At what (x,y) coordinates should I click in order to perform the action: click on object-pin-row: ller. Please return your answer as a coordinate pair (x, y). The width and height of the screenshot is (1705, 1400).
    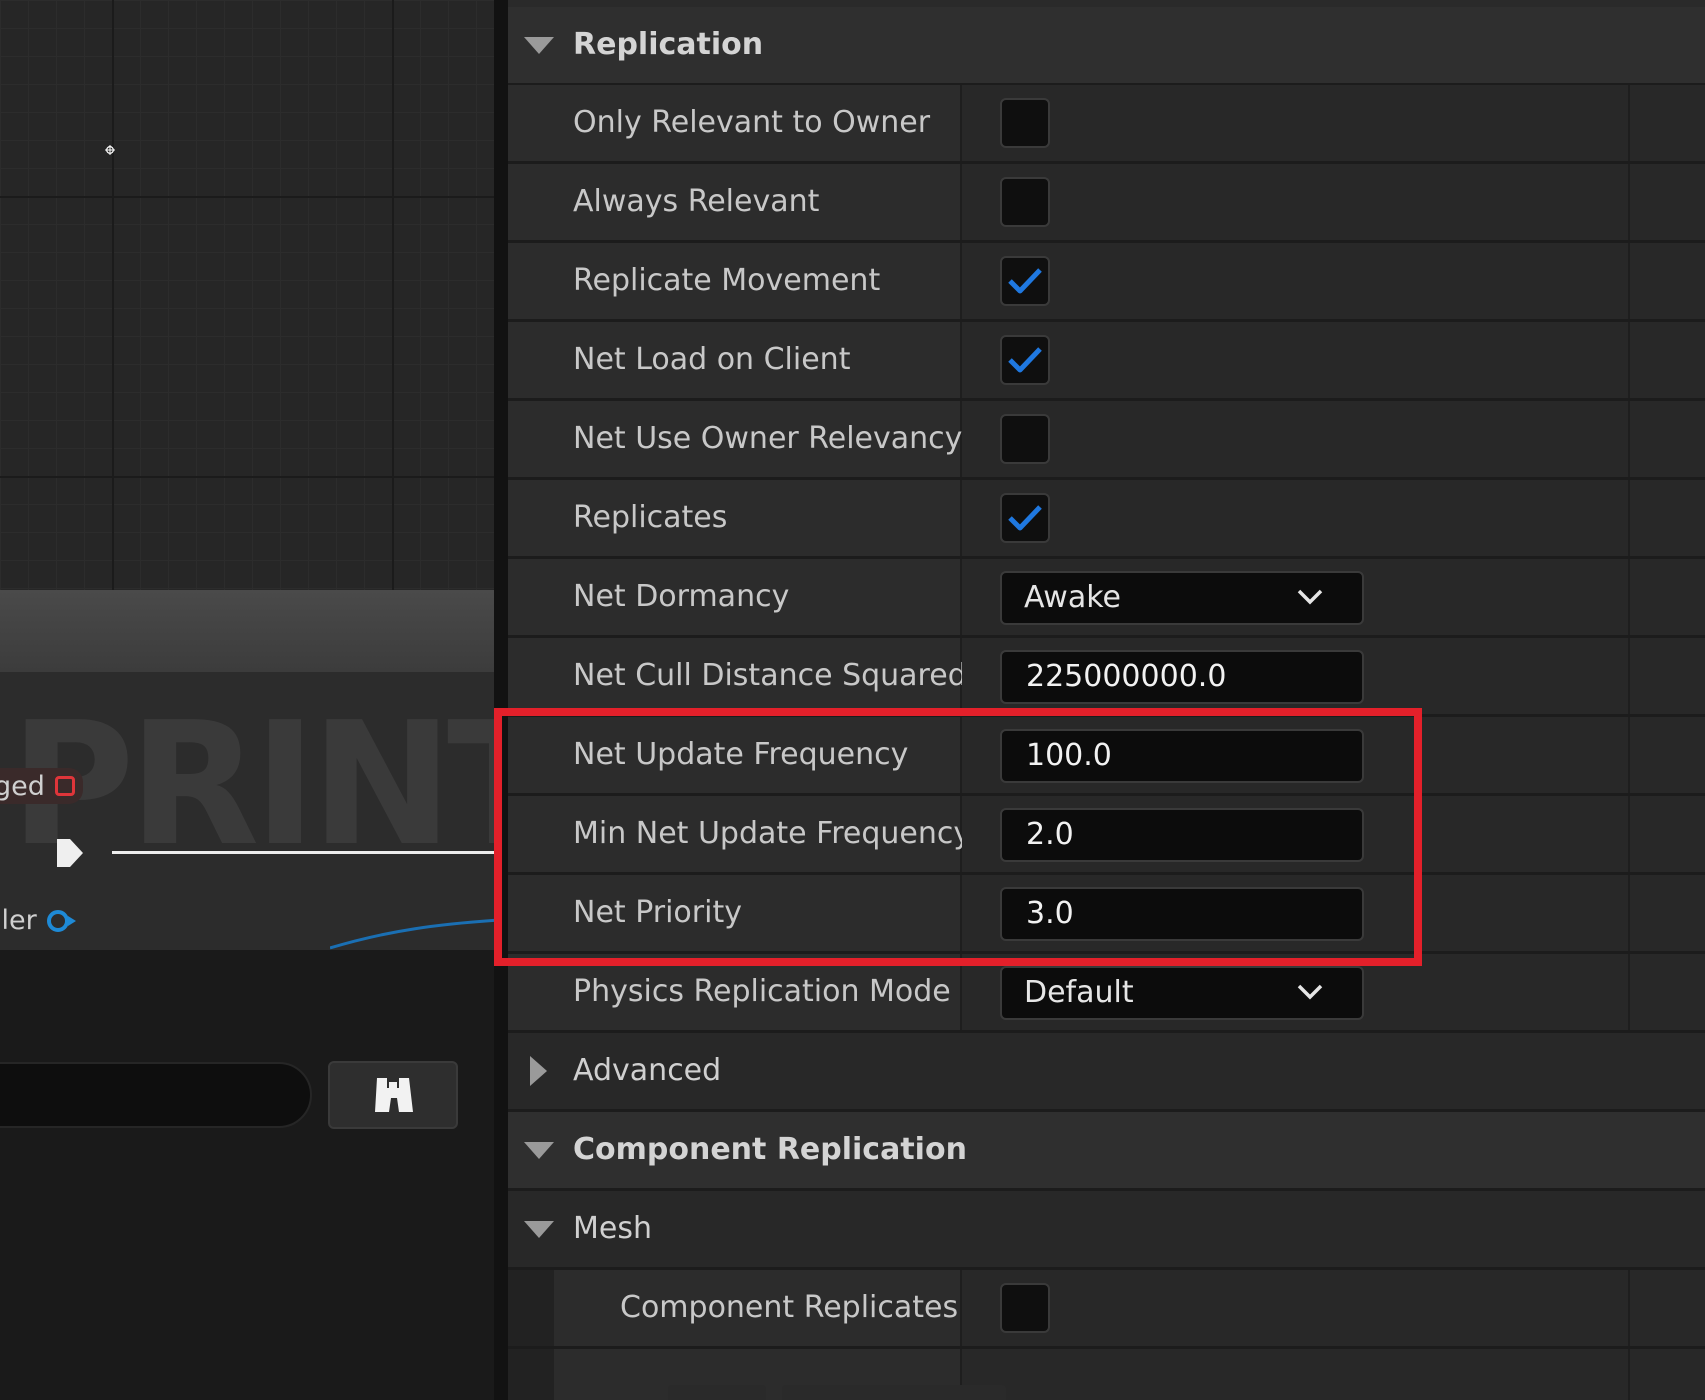
    Looking at the image, I should click on (39, 920).